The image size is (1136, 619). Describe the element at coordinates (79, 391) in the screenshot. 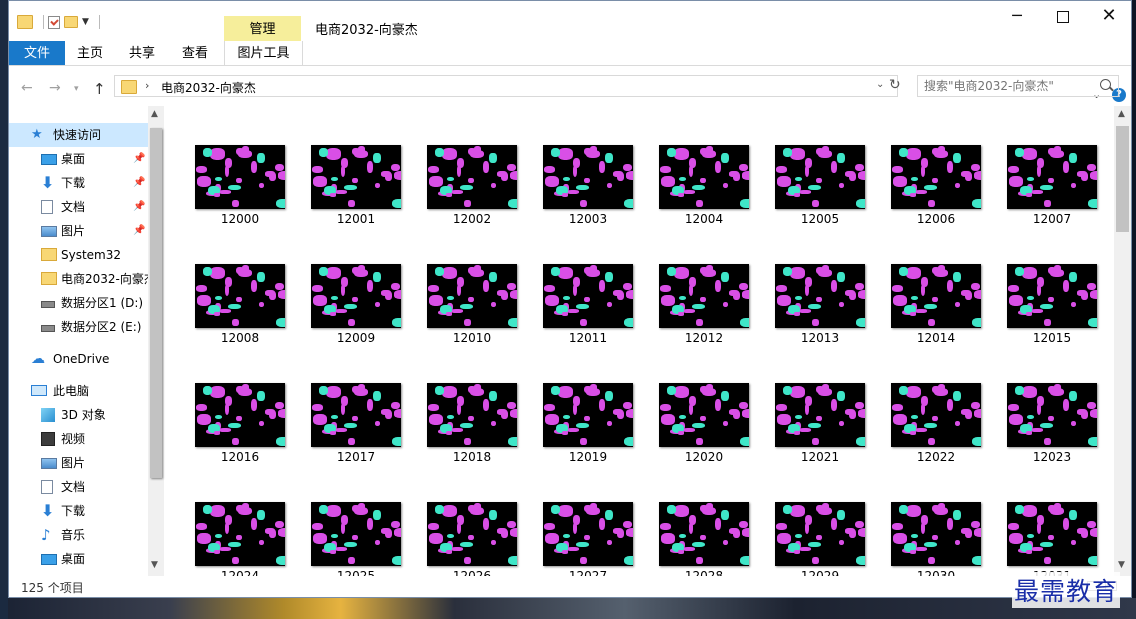

I see `nav-this-pc: 此电脑` at that location.